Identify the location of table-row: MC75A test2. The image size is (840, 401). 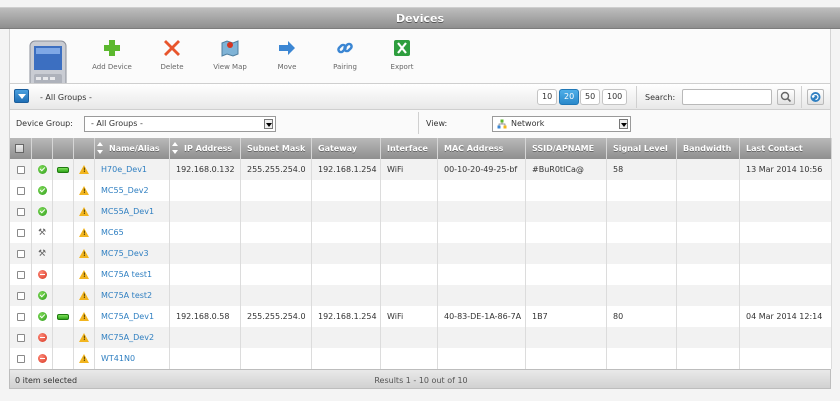
(420, 295).